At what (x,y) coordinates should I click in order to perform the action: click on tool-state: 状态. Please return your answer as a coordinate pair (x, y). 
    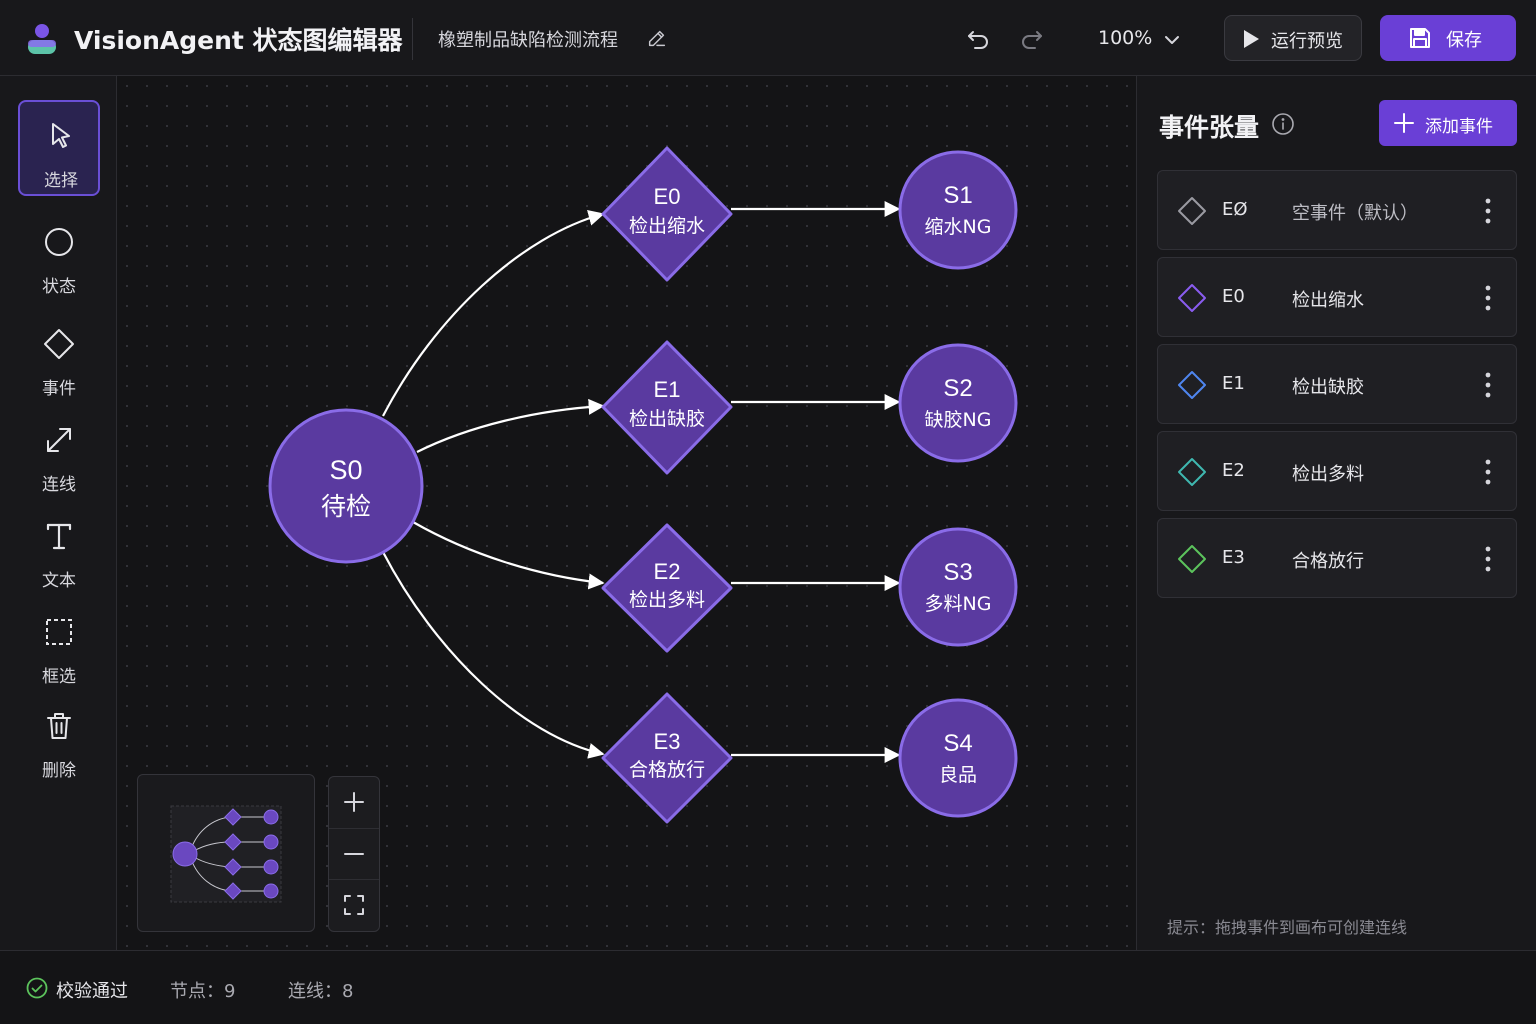
    Looking at the image, I should click on (59, 256).